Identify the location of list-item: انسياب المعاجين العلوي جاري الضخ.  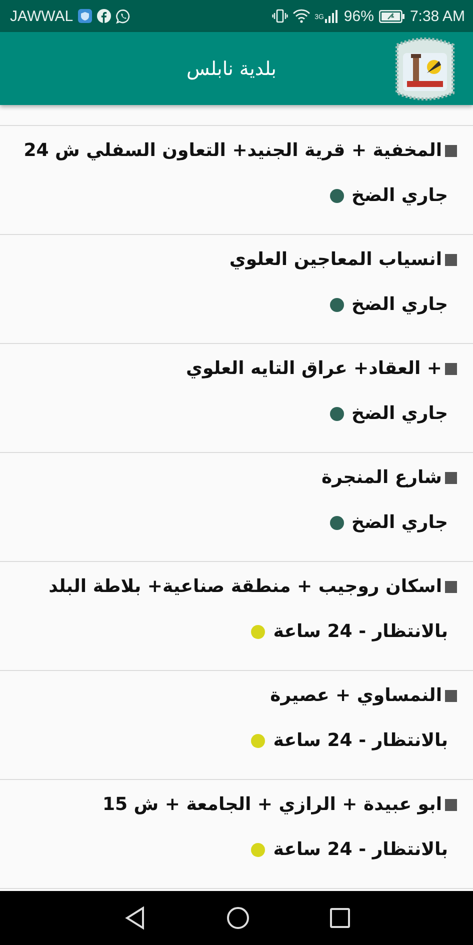
(236, 289).